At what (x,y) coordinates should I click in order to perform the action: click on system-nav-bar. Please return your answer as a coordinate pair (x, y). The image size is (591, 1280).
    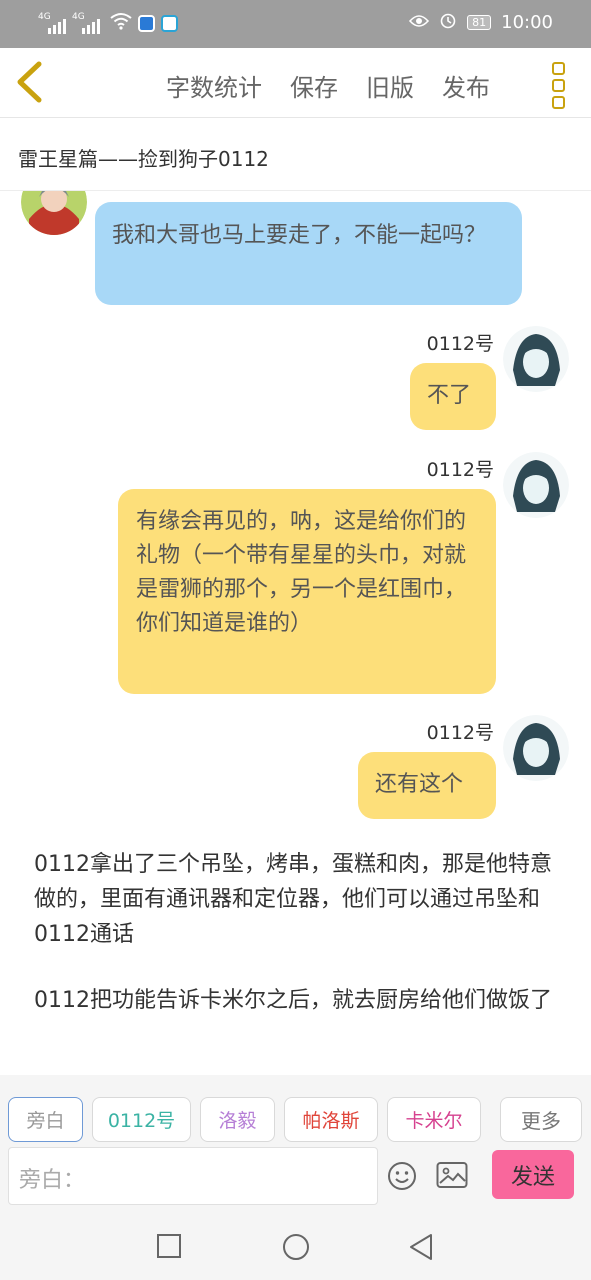
    Looking at the image, I should click on (295, 1242).